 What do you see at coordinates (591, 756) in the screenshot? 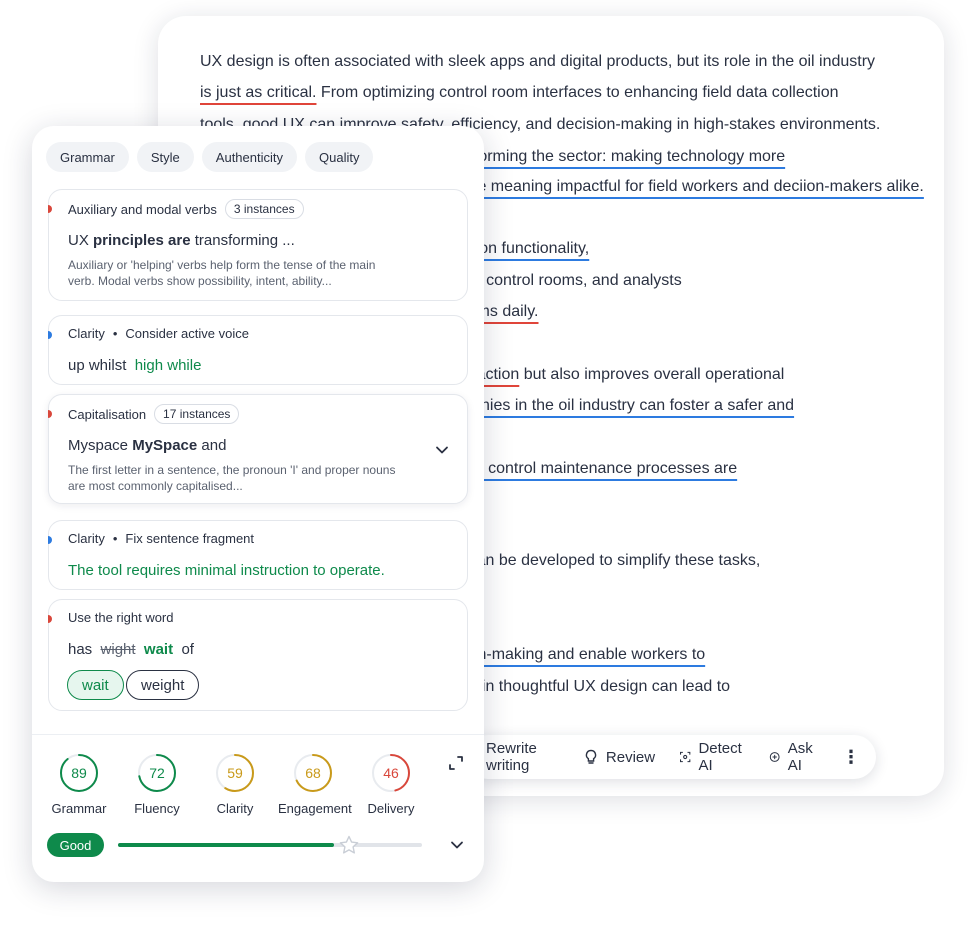
I see `lightbulb-icon` at bounding box center [591, 756].